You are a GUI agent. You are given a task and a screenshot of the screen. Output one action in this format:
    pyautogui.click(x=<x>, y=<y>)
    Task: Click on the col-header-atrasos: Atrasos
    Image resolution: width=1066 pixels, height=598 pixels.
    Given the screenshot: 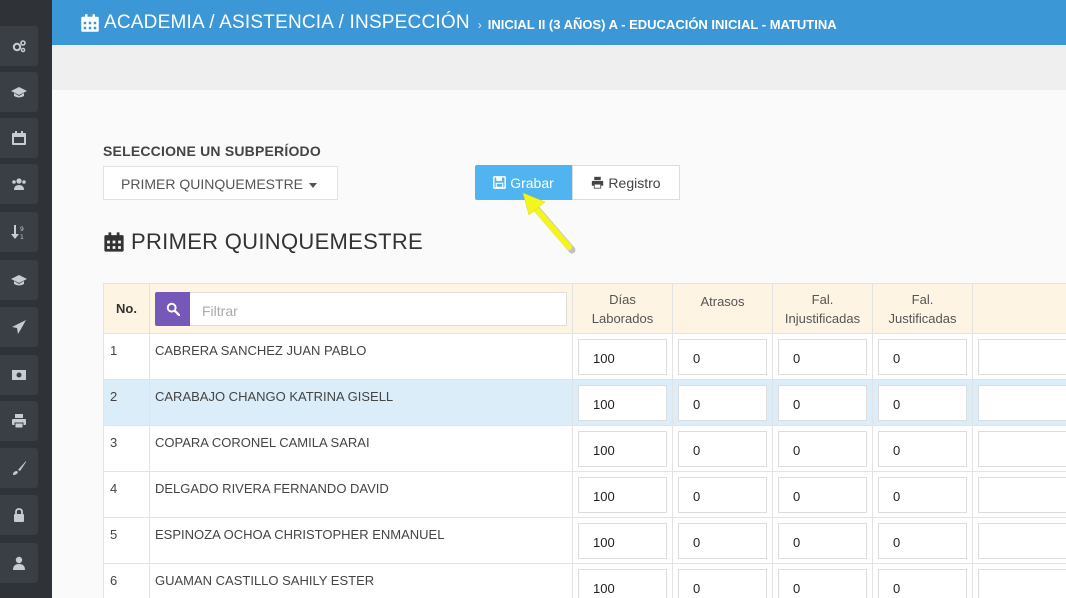 What is the action you would take?
    pyautogui.click(x=722, y=308)
    